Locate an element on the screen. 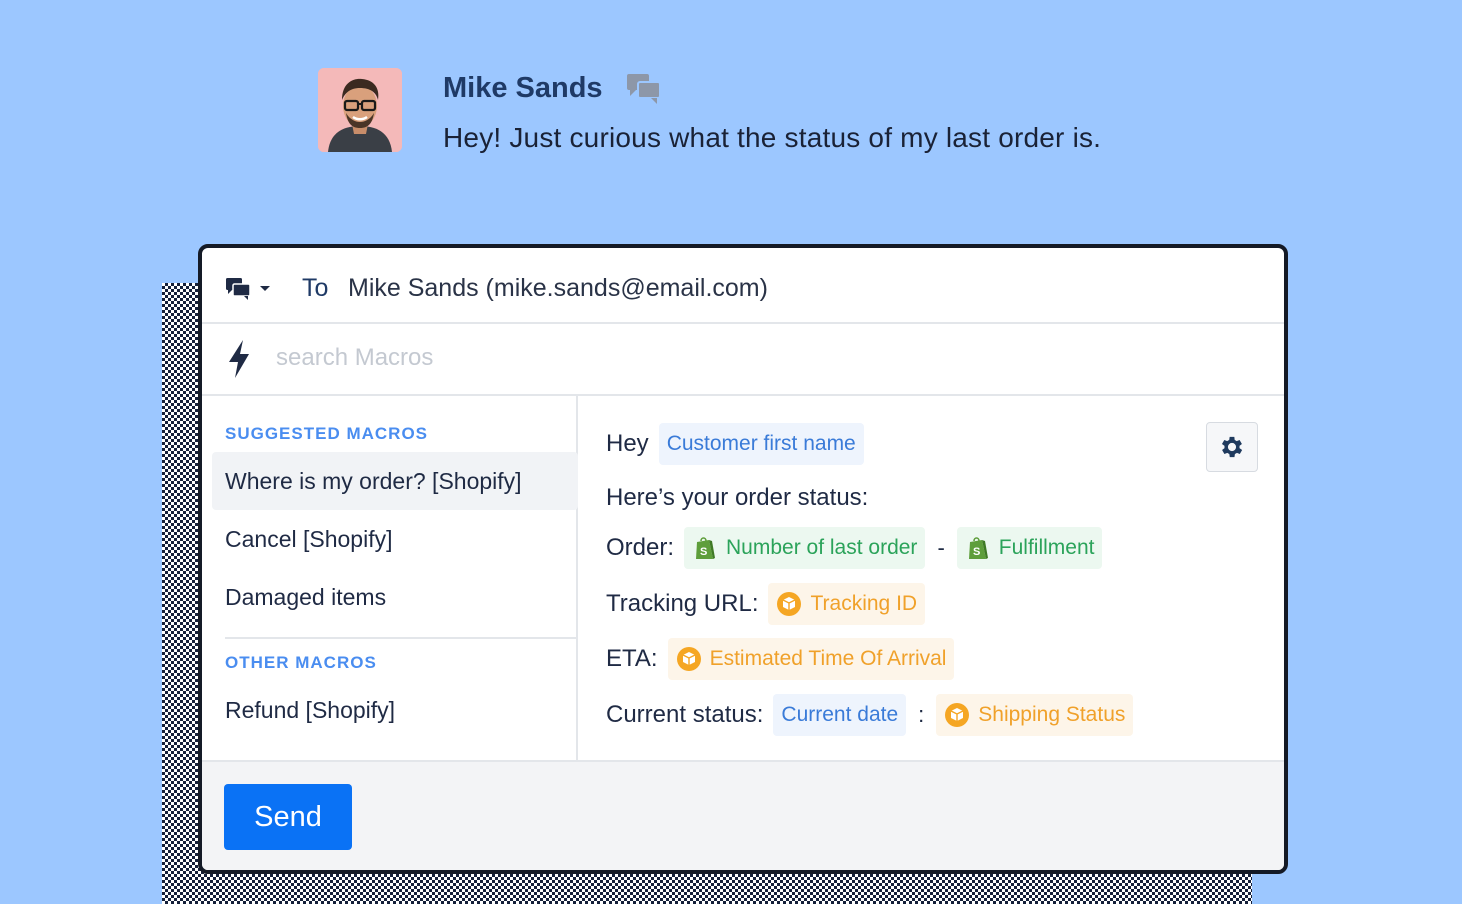 The width and height of the screenshot is (1462, 904). composer-footer: Send is located at coordinates (743, 815).